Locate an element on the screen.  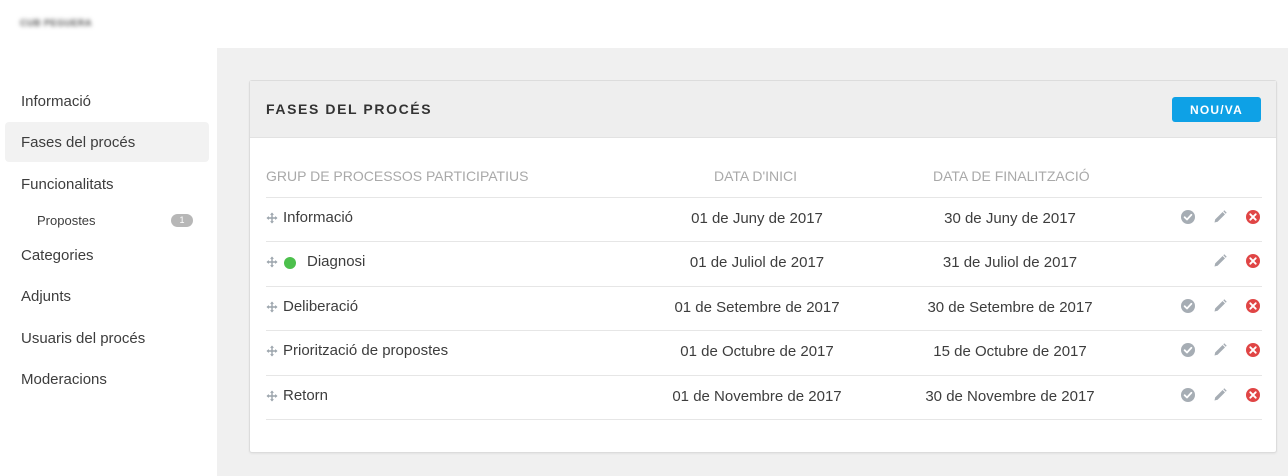
sidebar-item-categories: Categories is located at coordinates (107, 255).